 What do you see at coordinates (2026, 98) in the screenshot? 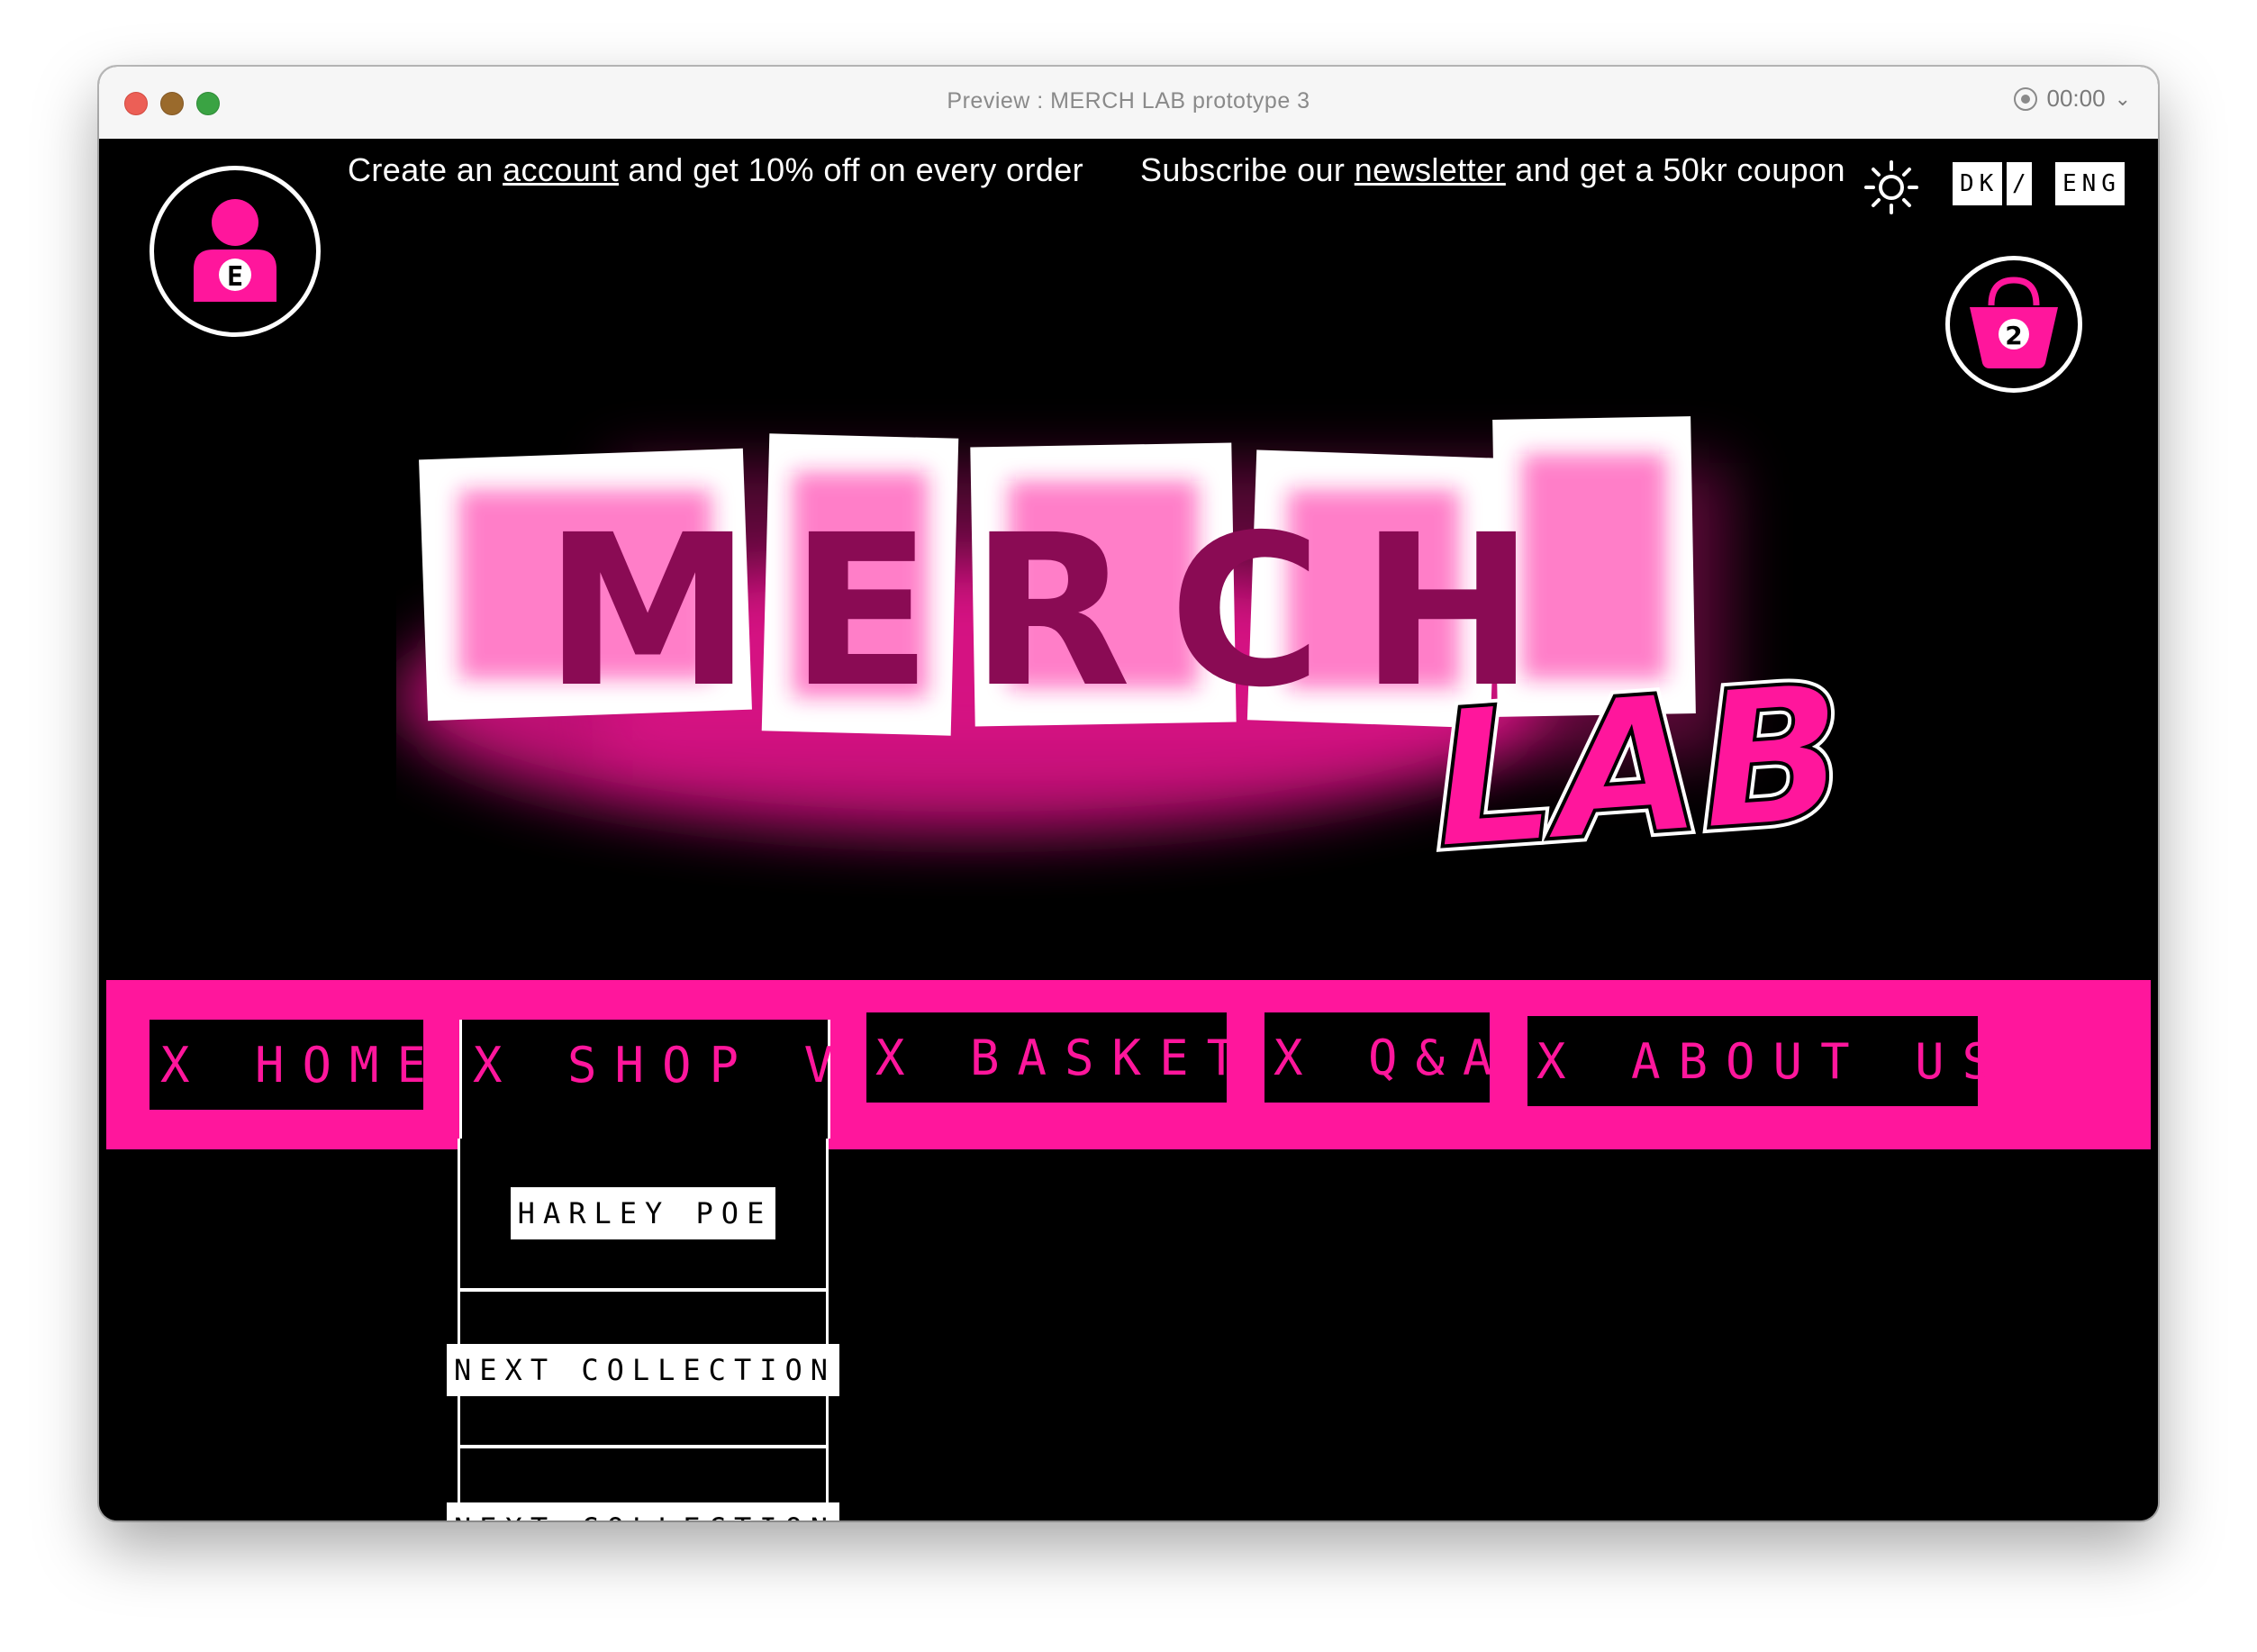
I see `record-icon` at bounding box center [2026, 98].